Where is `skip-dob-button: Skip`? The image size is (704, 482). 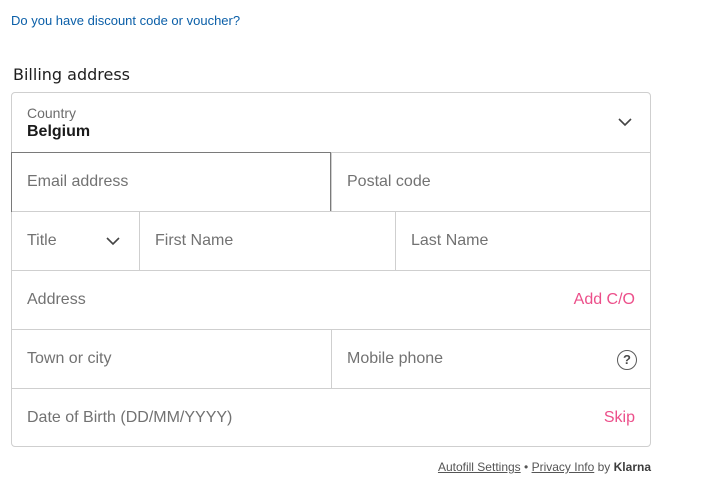 skip-dob-button: Skip is located at coordinates (619, 418).